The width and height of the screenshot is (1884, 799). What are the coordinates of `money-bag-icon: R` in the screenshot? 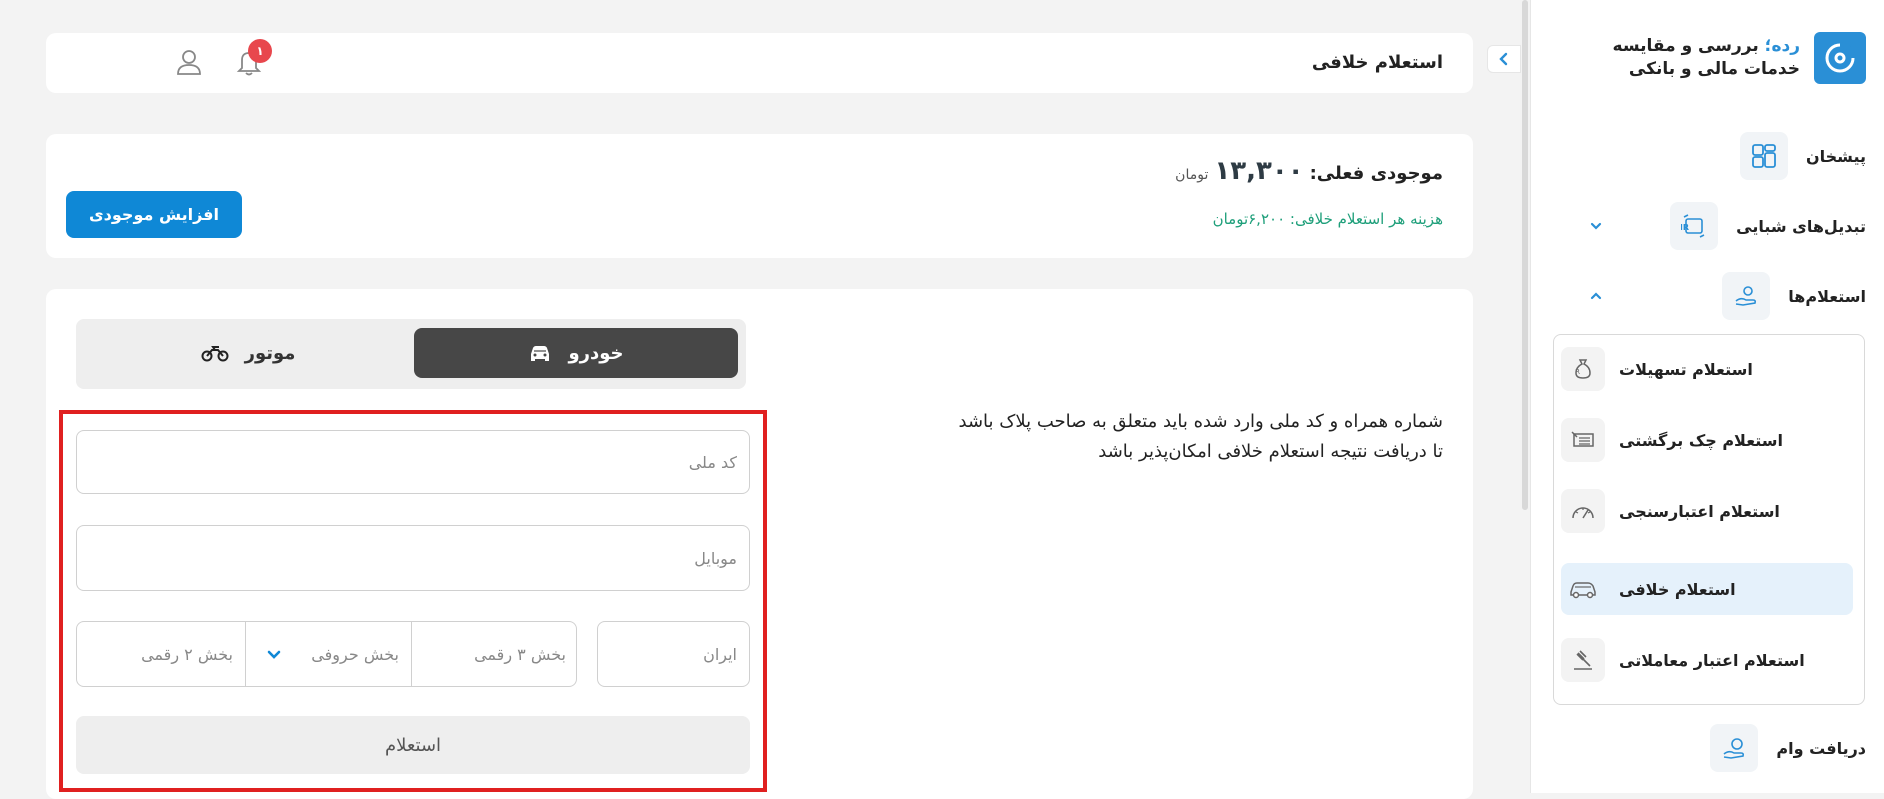 It's located at (1583, 369).